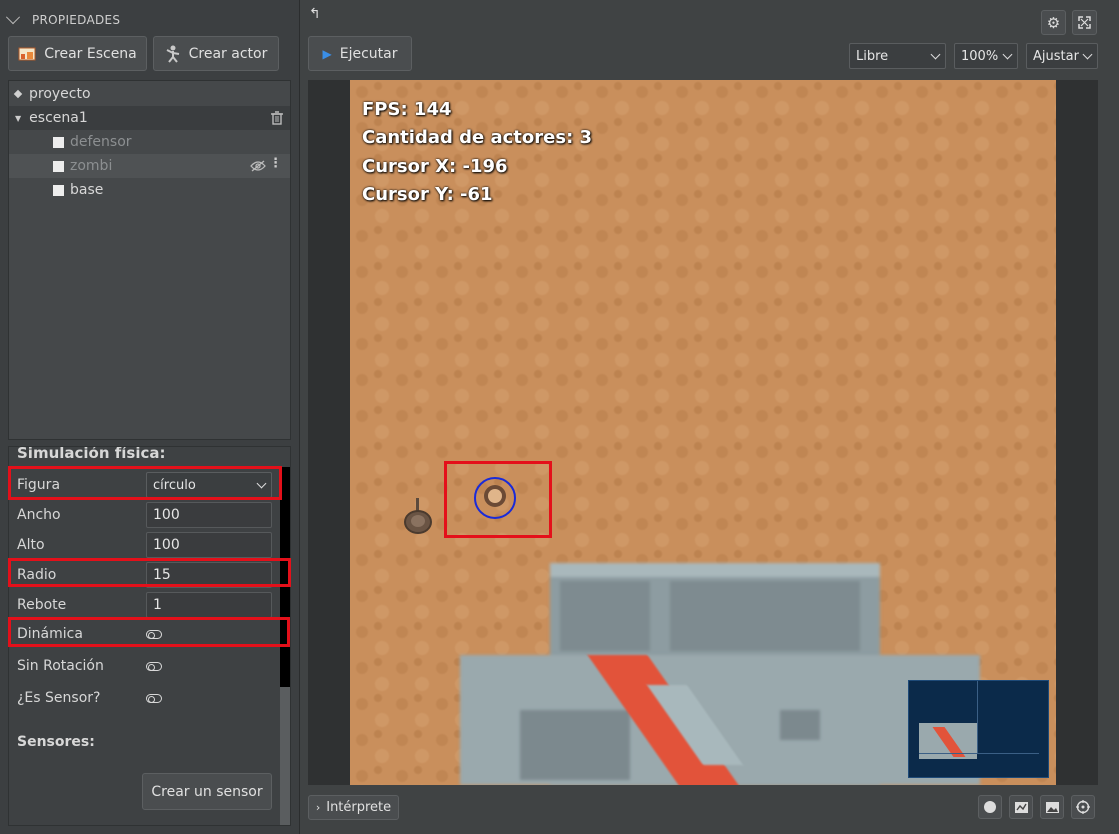  I want to click on tree-item-scene: ▼ escena1, so click(149, 118).